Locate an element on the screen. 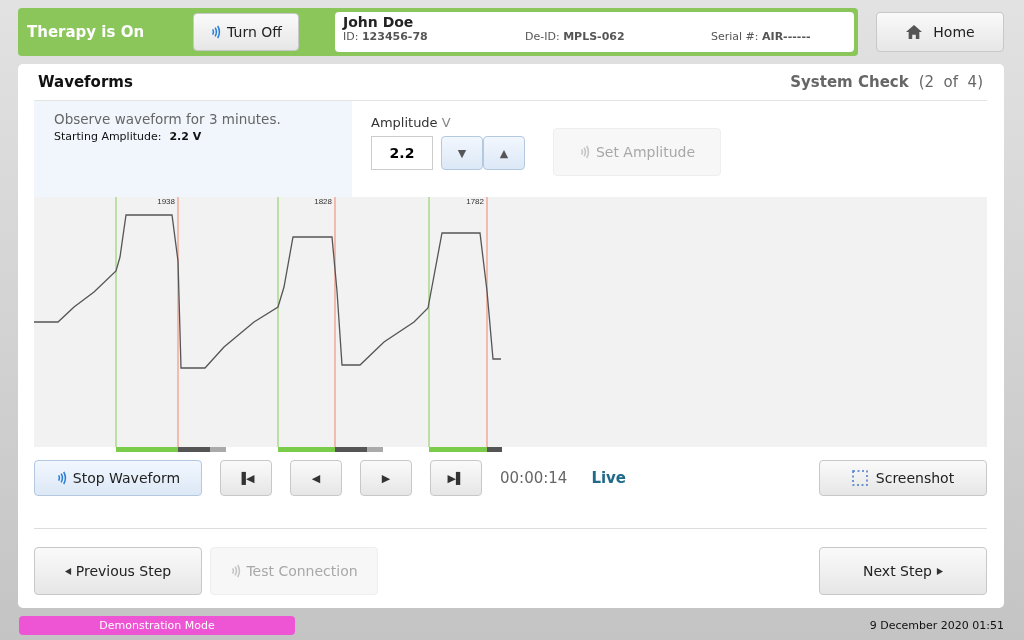 This screenshot has height=640, width=1024. selection-icon is located at coordinates (859, 478).